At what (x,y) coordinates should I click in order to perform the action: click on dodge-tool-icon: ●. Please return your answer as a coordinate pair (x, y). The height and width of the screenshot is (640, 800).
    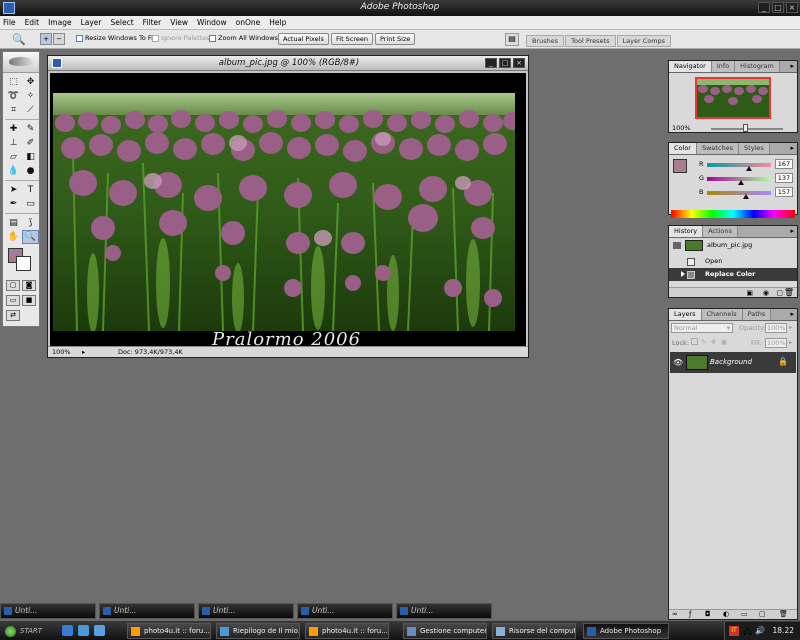
    Looking at the image, I should click on (30, 171).